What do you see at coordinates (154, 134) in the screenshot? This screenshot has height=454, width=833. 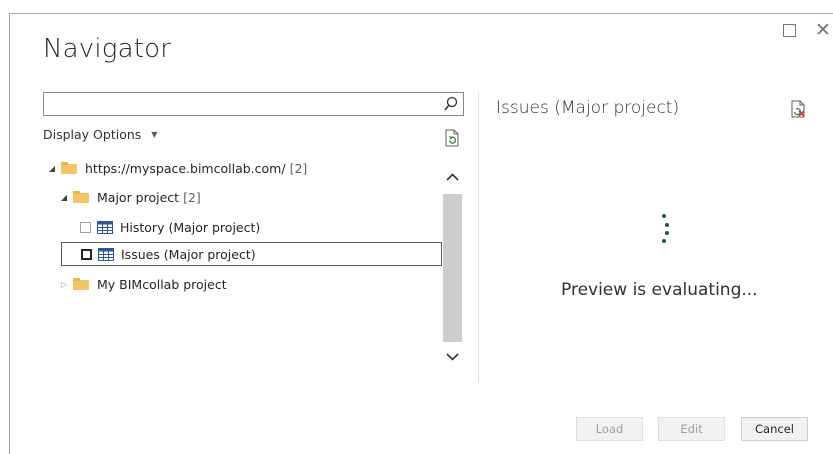 I see `chevron-down-icon: ▼` at bounding box center [154, 134].